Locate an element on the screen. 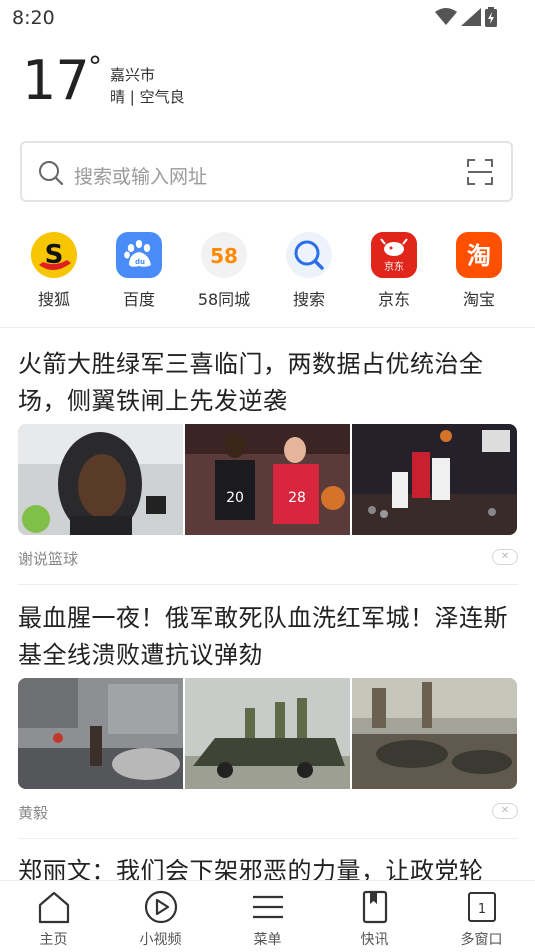  signal-icon is located at coordinates (471, 17).